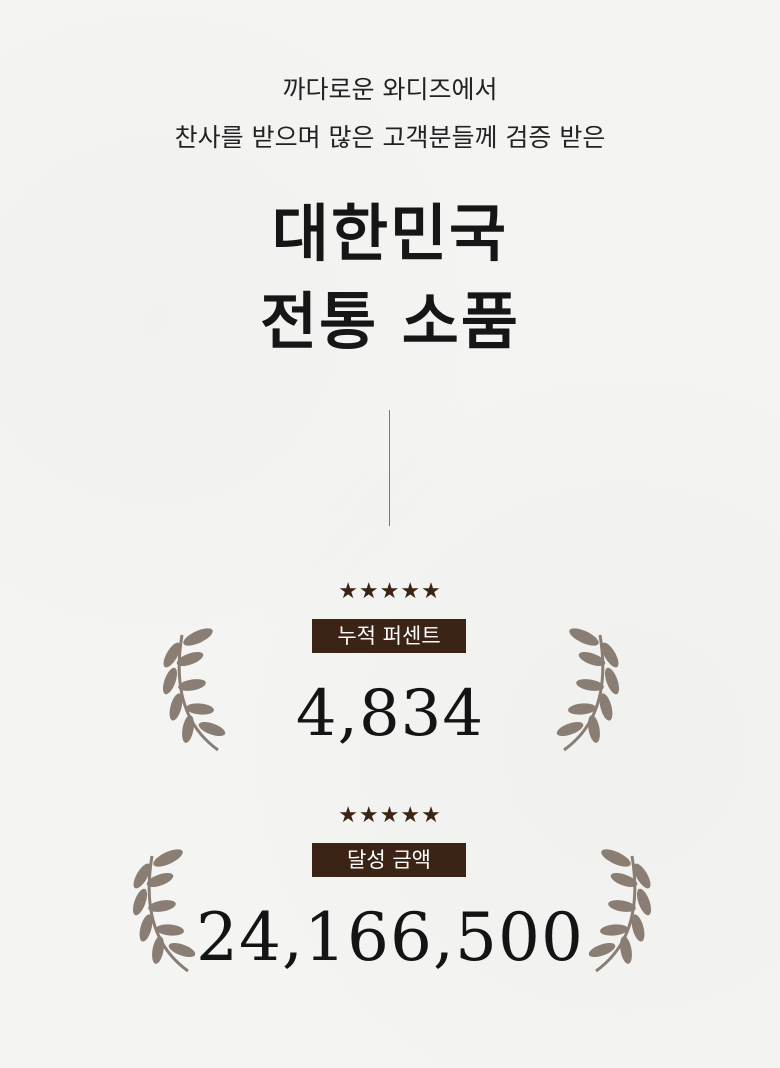 The width and height of the screenshot is (780, 1068). I want to click on stat-label-badge: 달성 금액, so click(389, 860).